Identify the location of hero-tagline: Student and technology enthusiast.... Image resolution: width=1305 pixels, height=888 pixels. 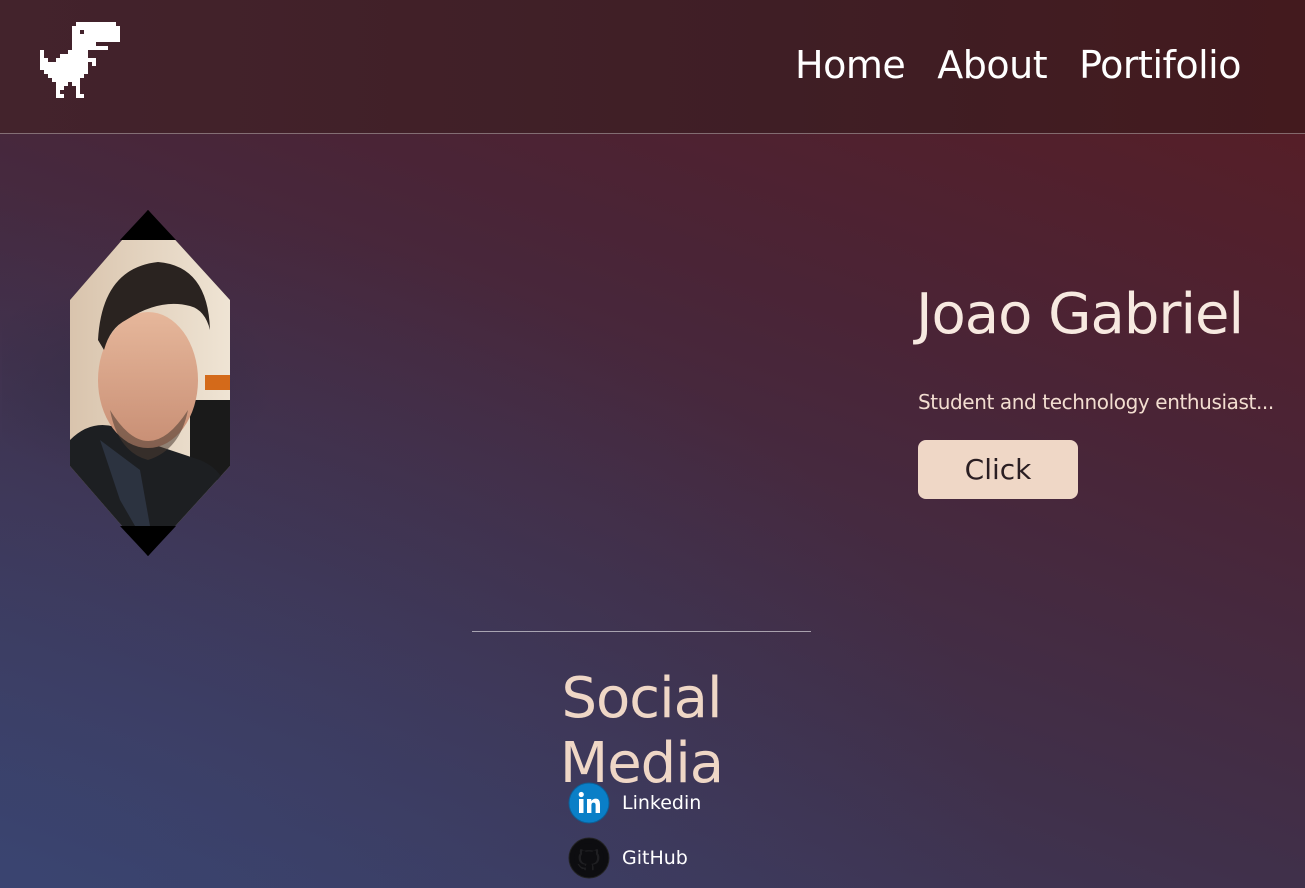
(1096, 402).